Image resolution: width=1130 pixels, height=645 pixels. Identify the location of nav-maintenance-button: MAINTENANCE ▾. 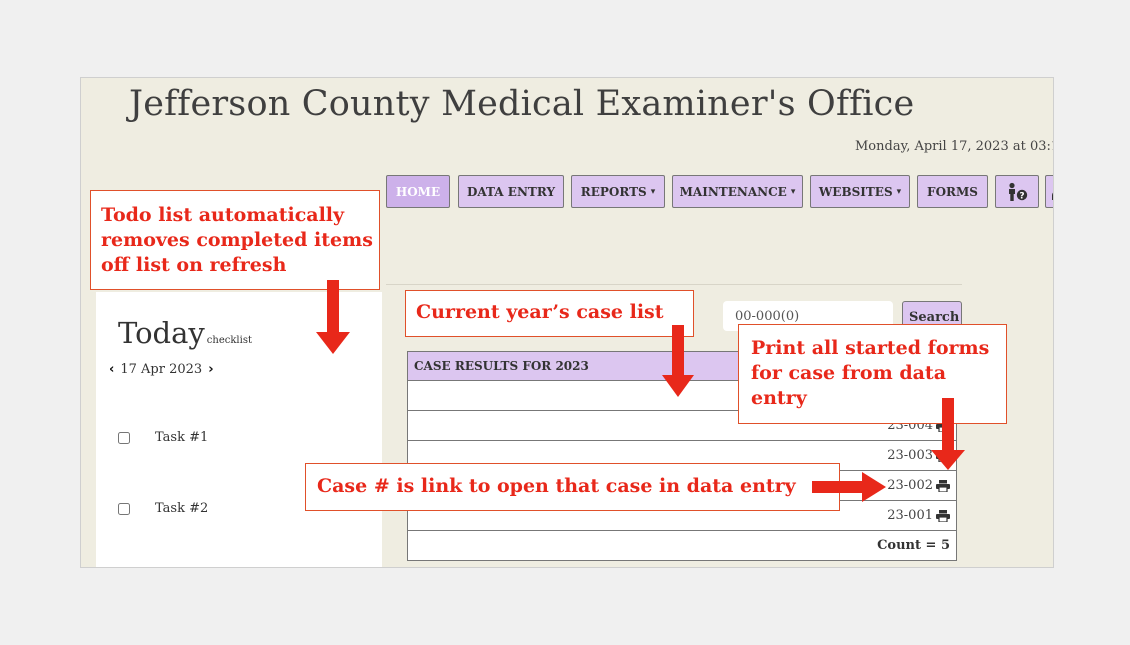
(737, 191).